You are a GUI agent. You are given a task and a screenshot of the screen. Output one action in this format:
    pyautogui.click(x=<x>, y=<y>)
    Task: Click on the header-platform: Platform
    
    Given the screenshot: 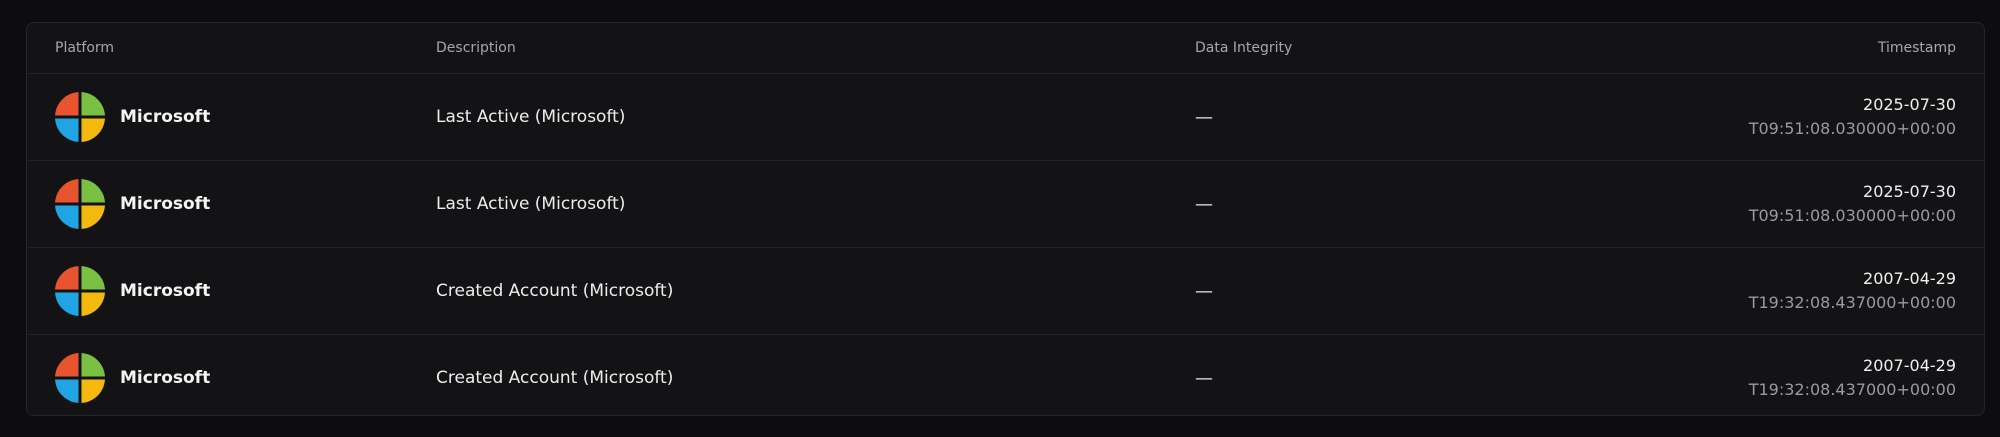 What is the action you would take?
    pyautogui.click(x=84, y=48)
    